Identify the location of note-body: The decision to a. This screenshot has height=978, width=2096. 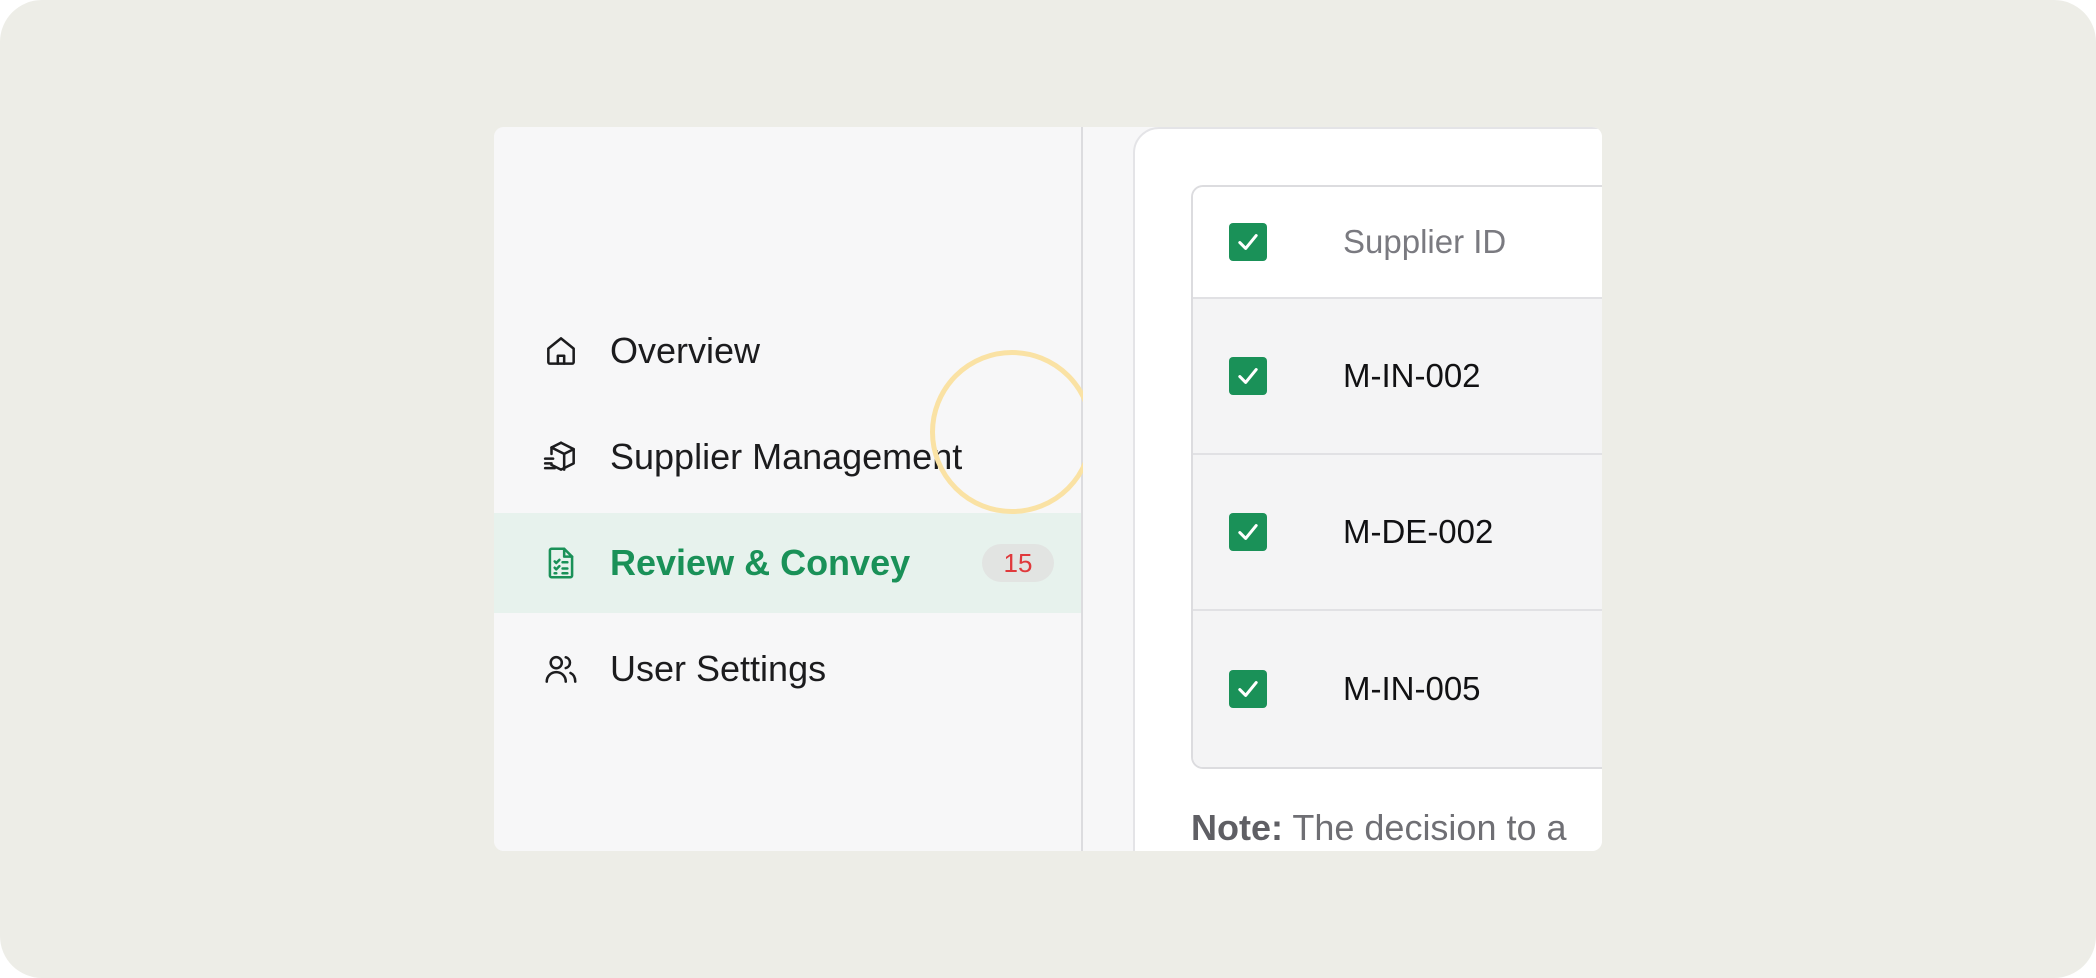
(1429, 827).